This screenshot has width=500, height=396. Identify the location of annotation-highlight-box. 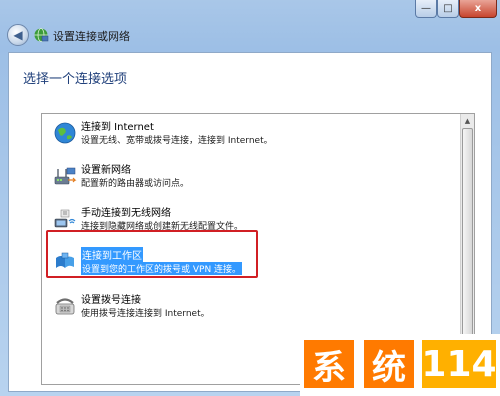
(152, 254).